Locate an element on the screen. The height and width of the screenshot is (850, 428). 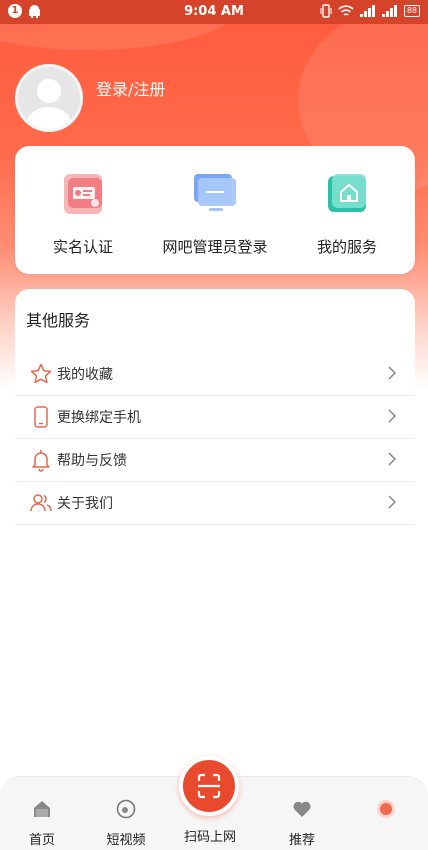
bell-icon is located at coordinates (41, 461).